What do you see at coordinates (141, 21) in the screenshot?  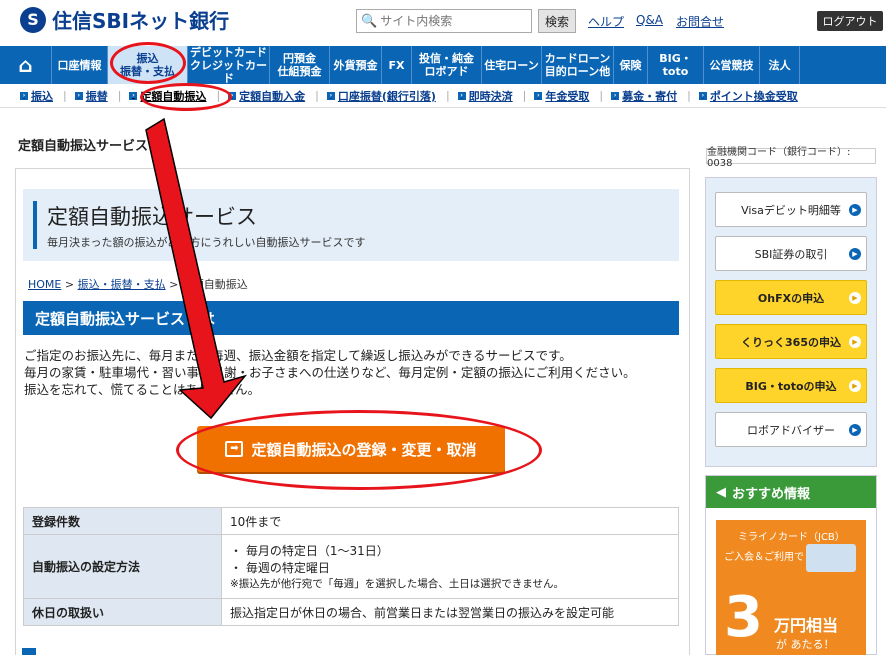 I see `logo-text: 住信SBIネット銀行` at bounding box center [141, 21].